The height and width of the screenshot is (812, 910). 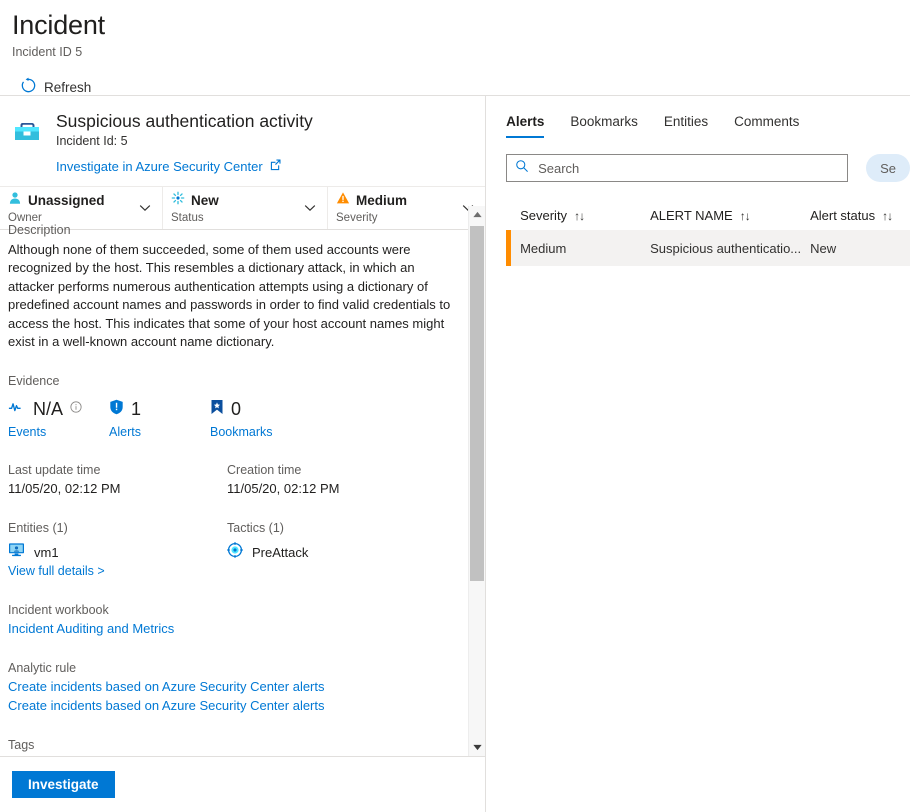 What do you see at coordinates (27, 131) in the screenshot?
I see `briefcase-icon` at bounding box center [27, 131].